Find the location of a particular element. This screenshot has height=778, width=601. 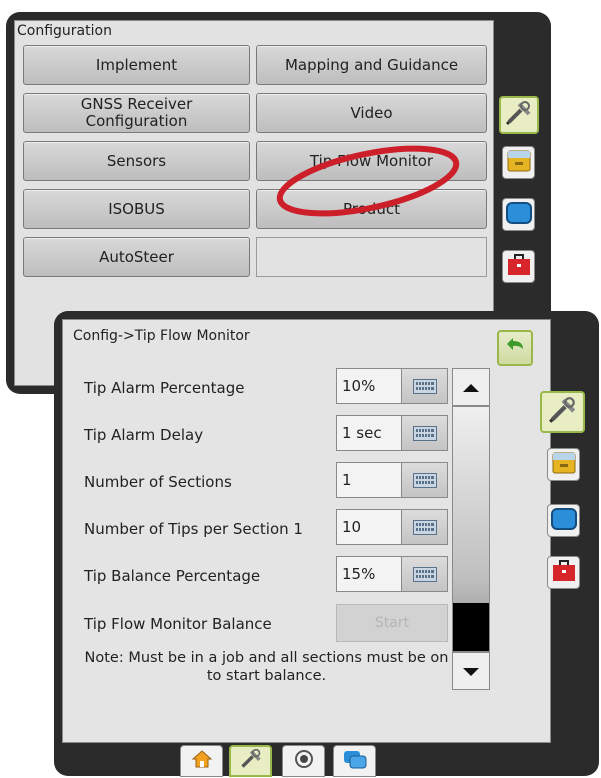

data-icon is located at coordinates (355, 761).